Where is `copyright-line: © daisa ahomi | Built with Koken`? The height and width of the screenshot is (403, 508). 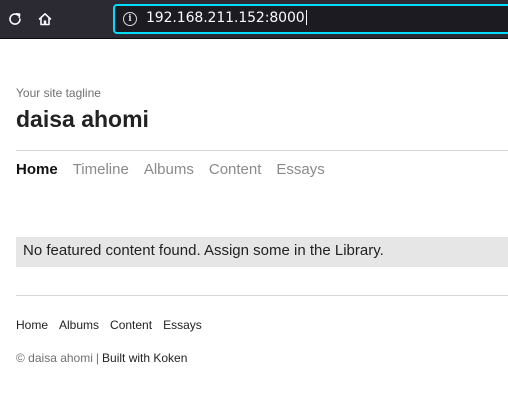 copyright-line: © daisa ahomi | Built with Koken is located at coordinates (101, 358).